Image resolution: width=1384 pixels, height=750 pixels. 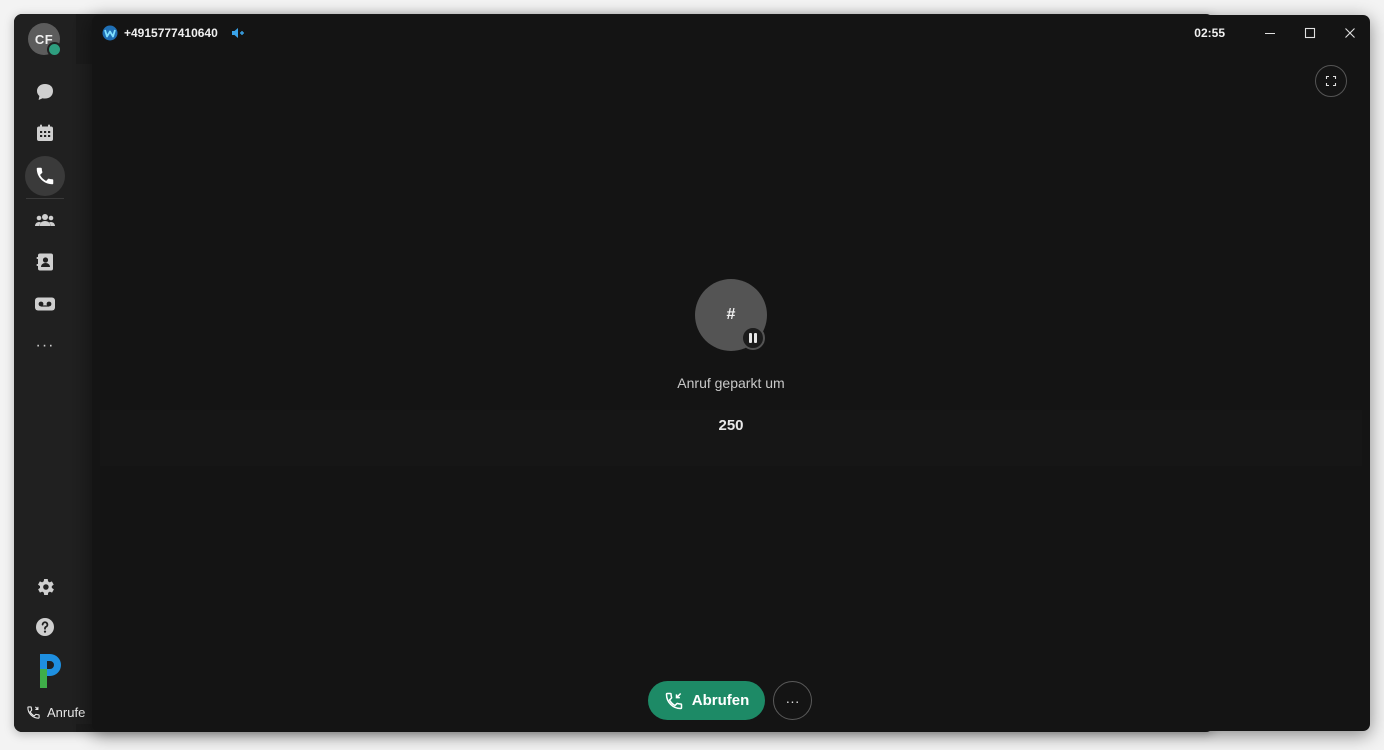 What do you see at coordinates (171, 33) in the screenshot?
I see `caller-number: +4915777410640` at bounding box center [171, 33].